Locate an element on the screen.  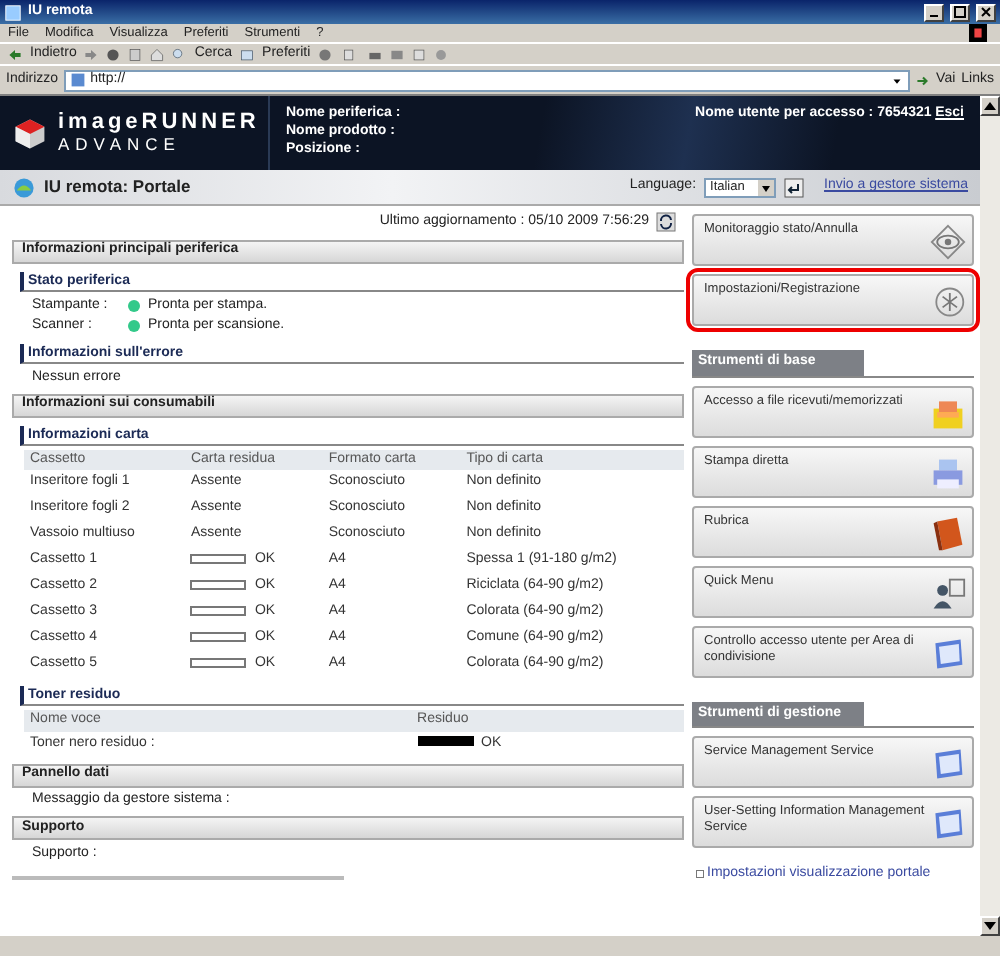
up-arrow-icon is located at coordinates (990, 105).